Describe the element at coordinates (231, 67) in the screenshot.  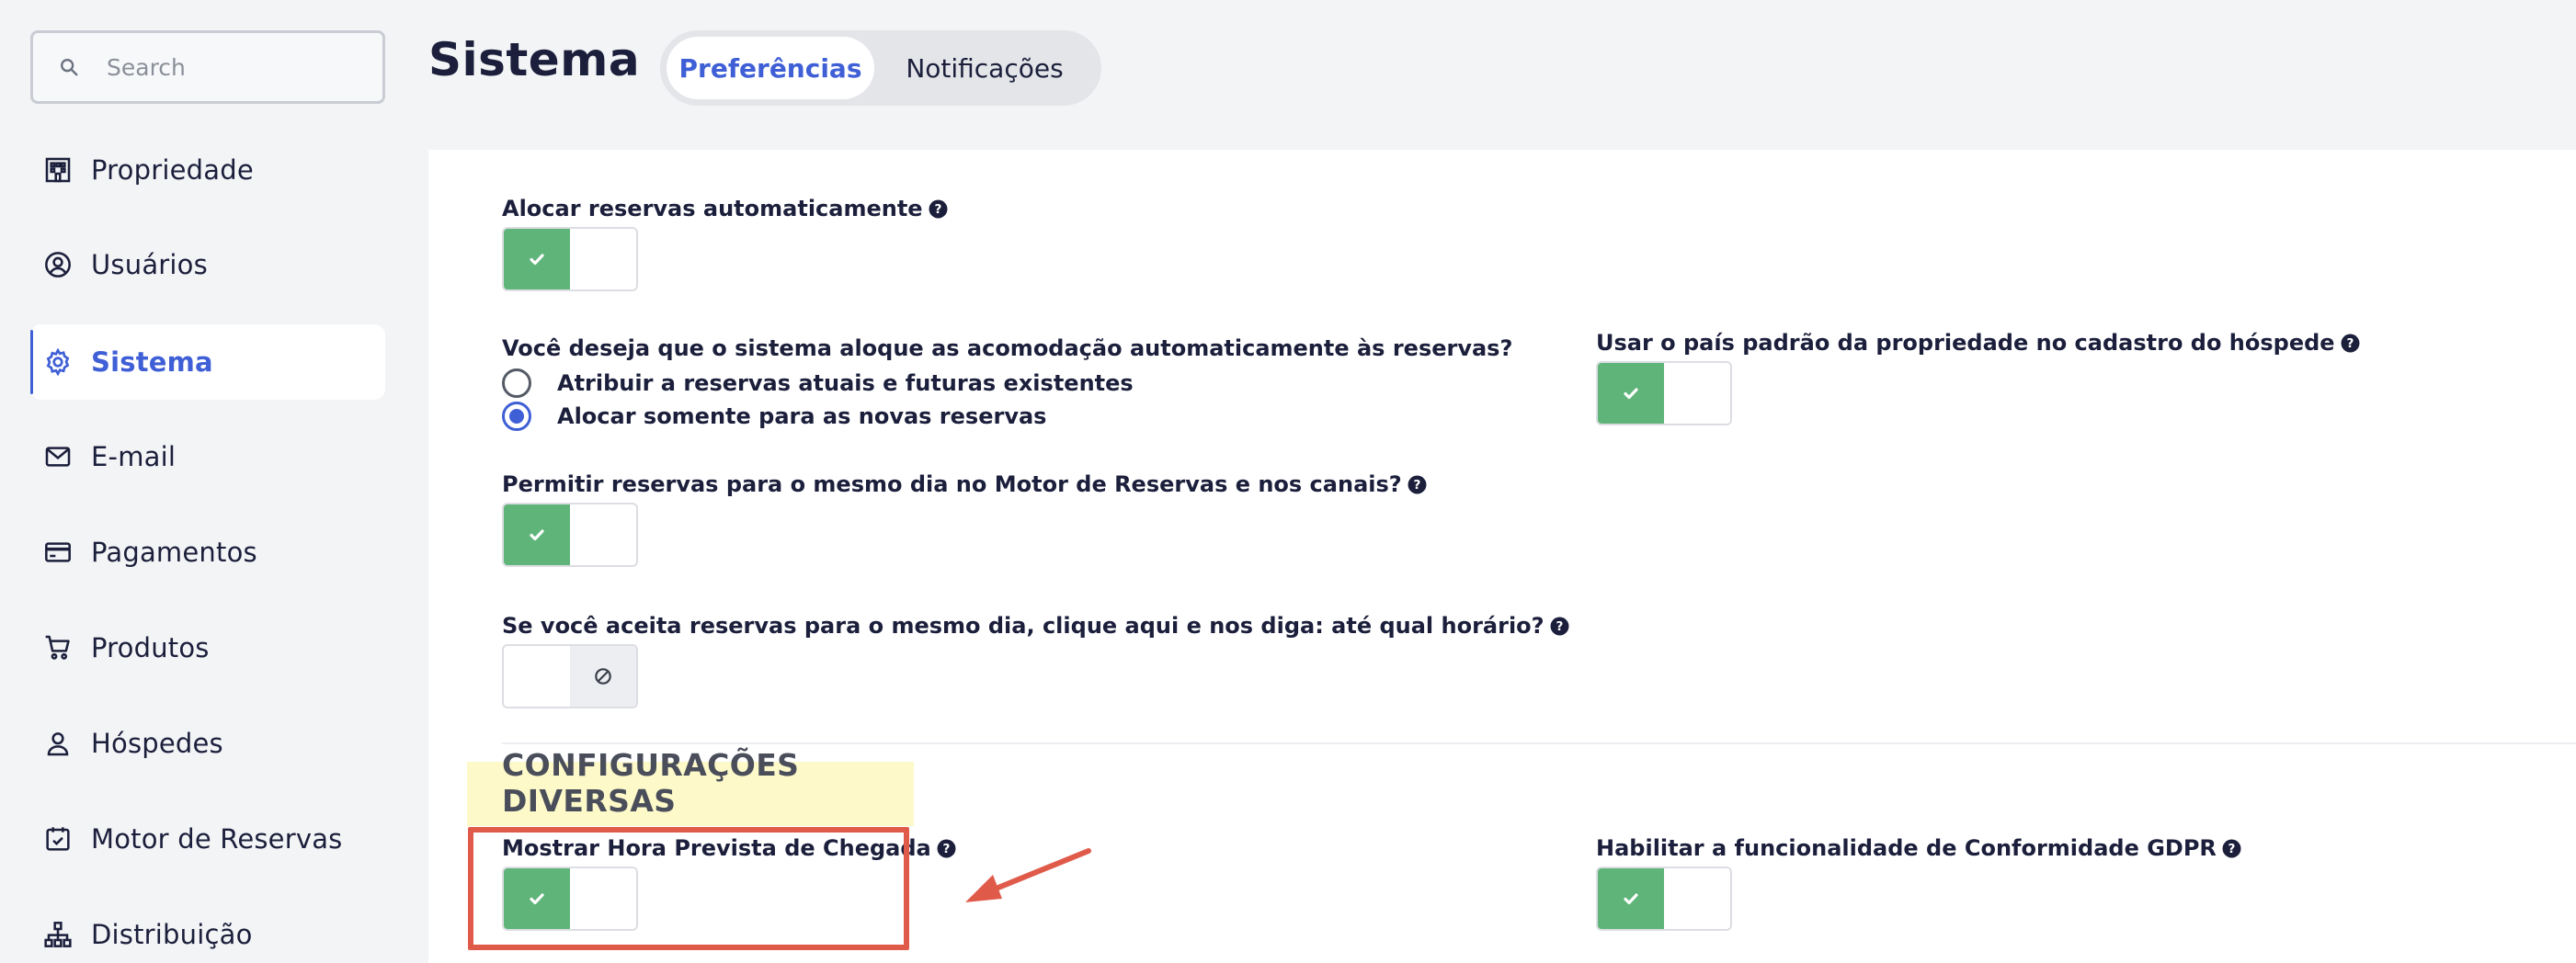
I see `search-input` at that location.